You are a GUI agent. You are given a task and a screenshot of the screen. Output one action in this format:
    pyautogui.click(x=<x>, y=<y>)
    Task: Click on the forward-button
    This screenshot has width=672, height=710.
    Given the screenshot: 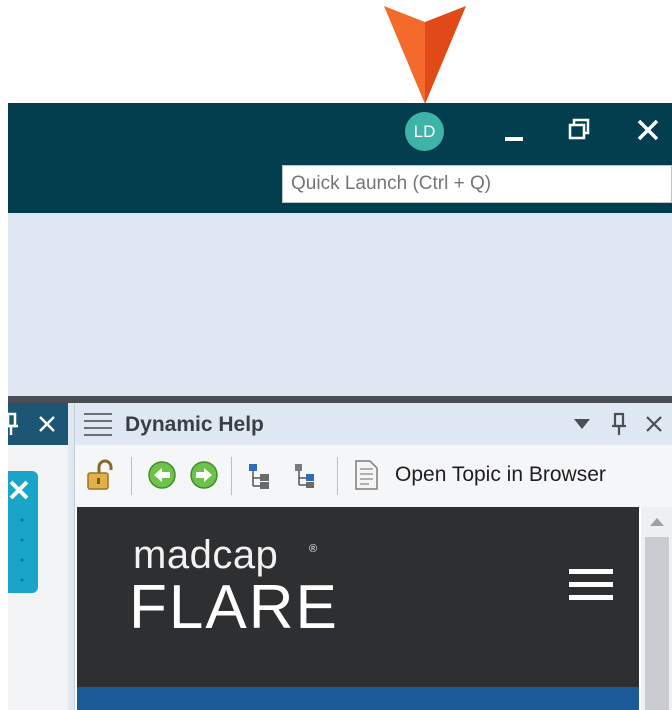 What is the action you would take?
    pyautogui.click(x=204, y=475)
    